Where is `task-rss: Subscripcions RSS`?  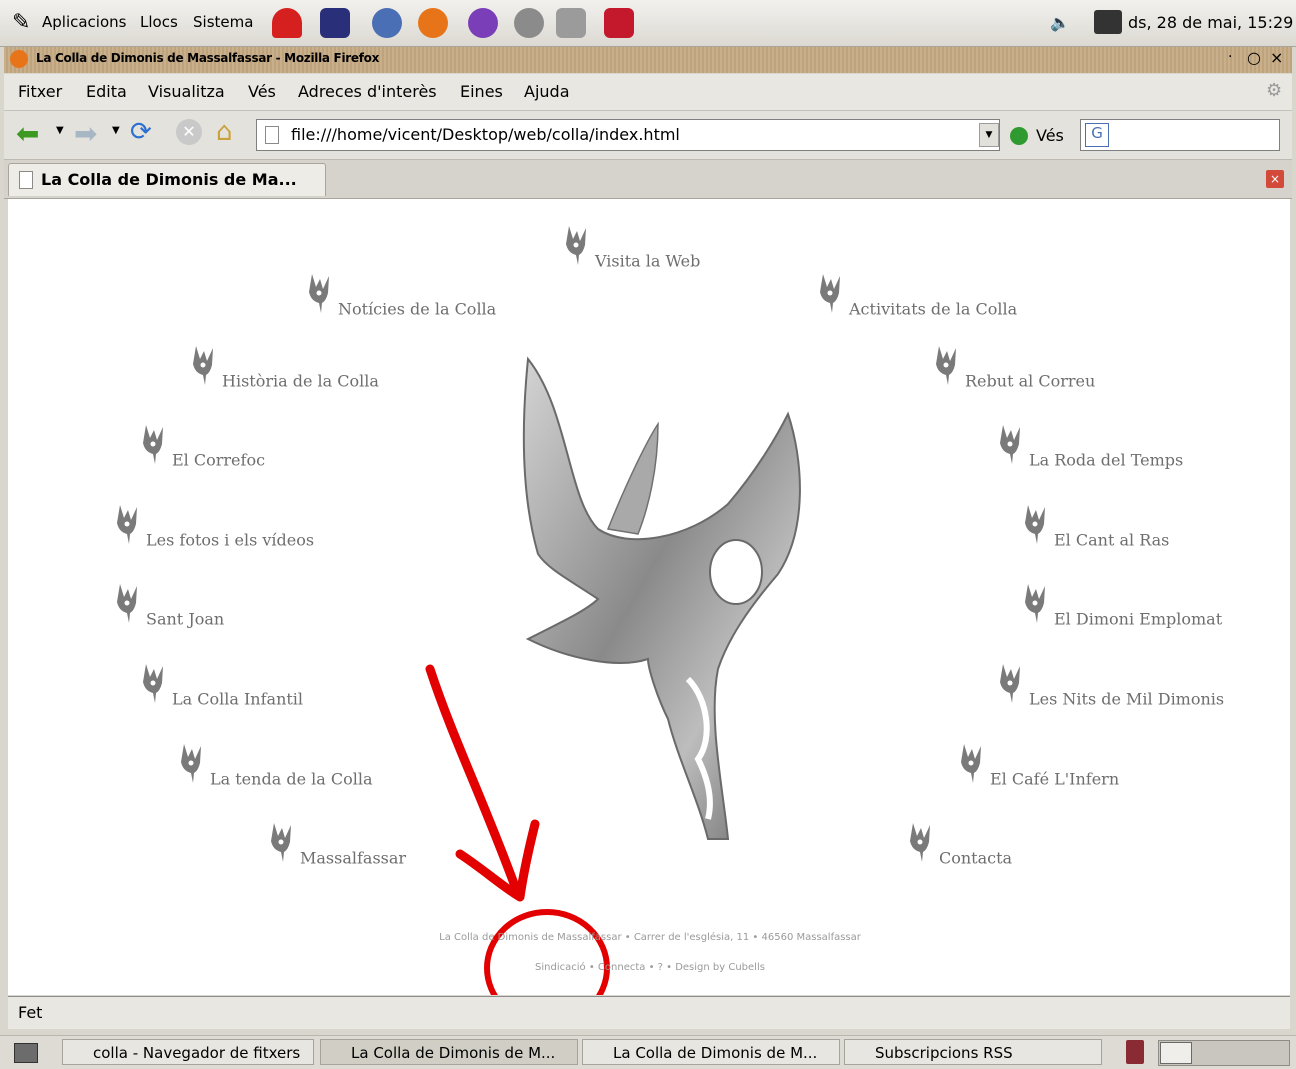 task-rss: Subscripcions RSS is located at coordinates (973, 1052).